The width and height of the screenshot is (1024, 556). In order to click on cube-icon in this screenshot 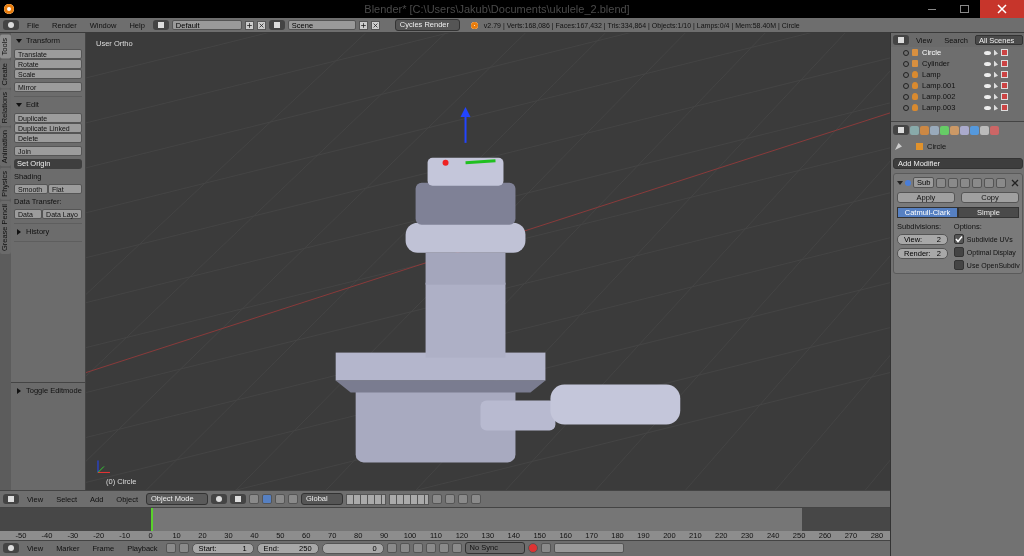, I will do `click(919, 146)`.